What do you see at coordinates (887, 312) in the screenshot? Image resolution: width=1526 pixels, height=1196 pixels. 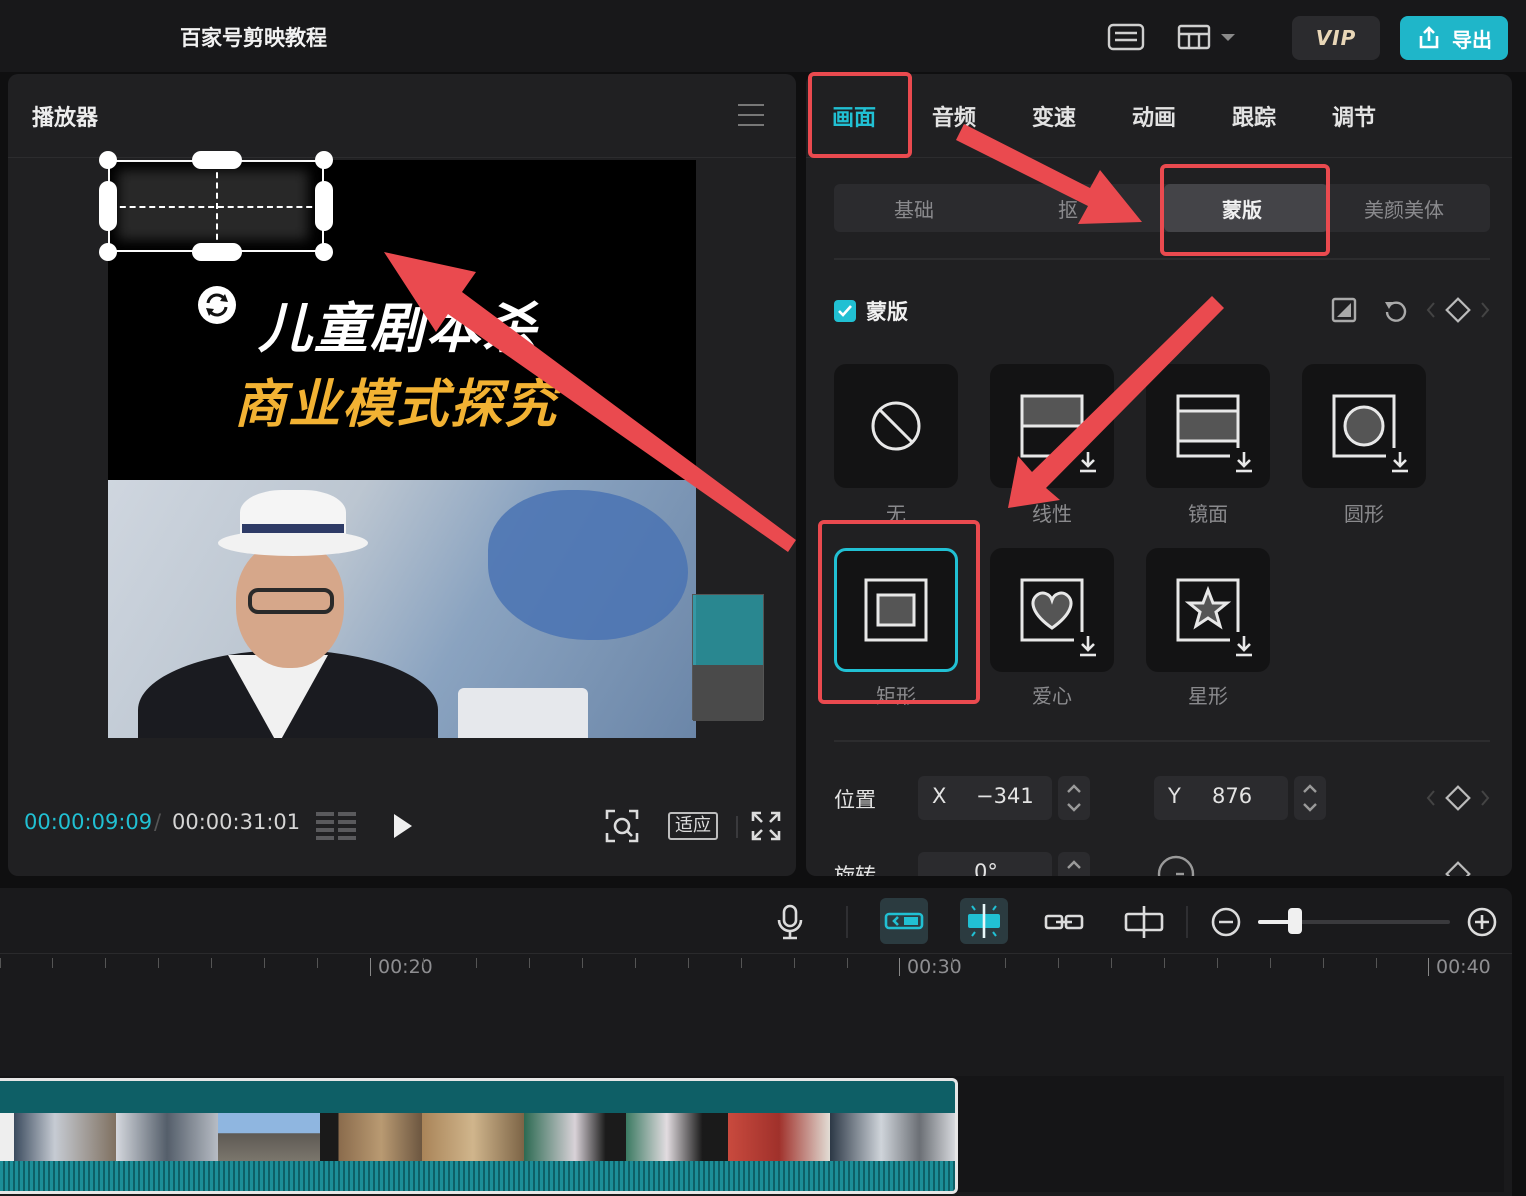 I see `mask-section-label: 蒙版` at bounding box center [887, 312].